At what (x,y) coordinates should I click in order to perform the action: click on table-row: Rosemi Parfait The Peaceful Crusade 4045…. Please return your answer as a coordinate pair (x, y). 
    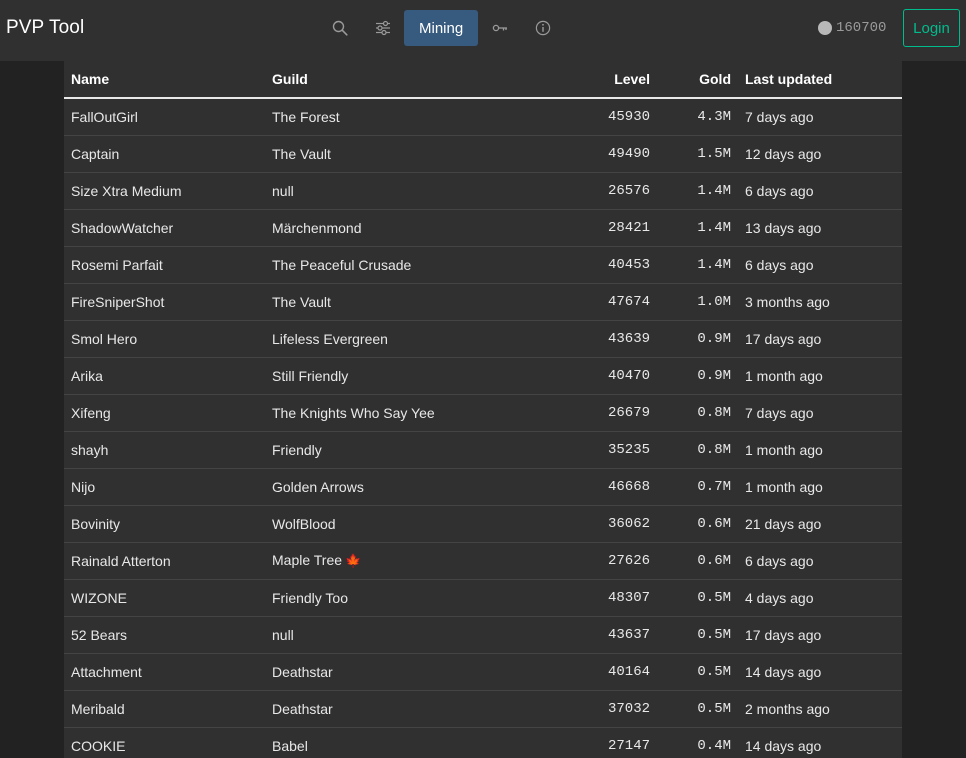
    Looking at the image, I should click on (483, 265).